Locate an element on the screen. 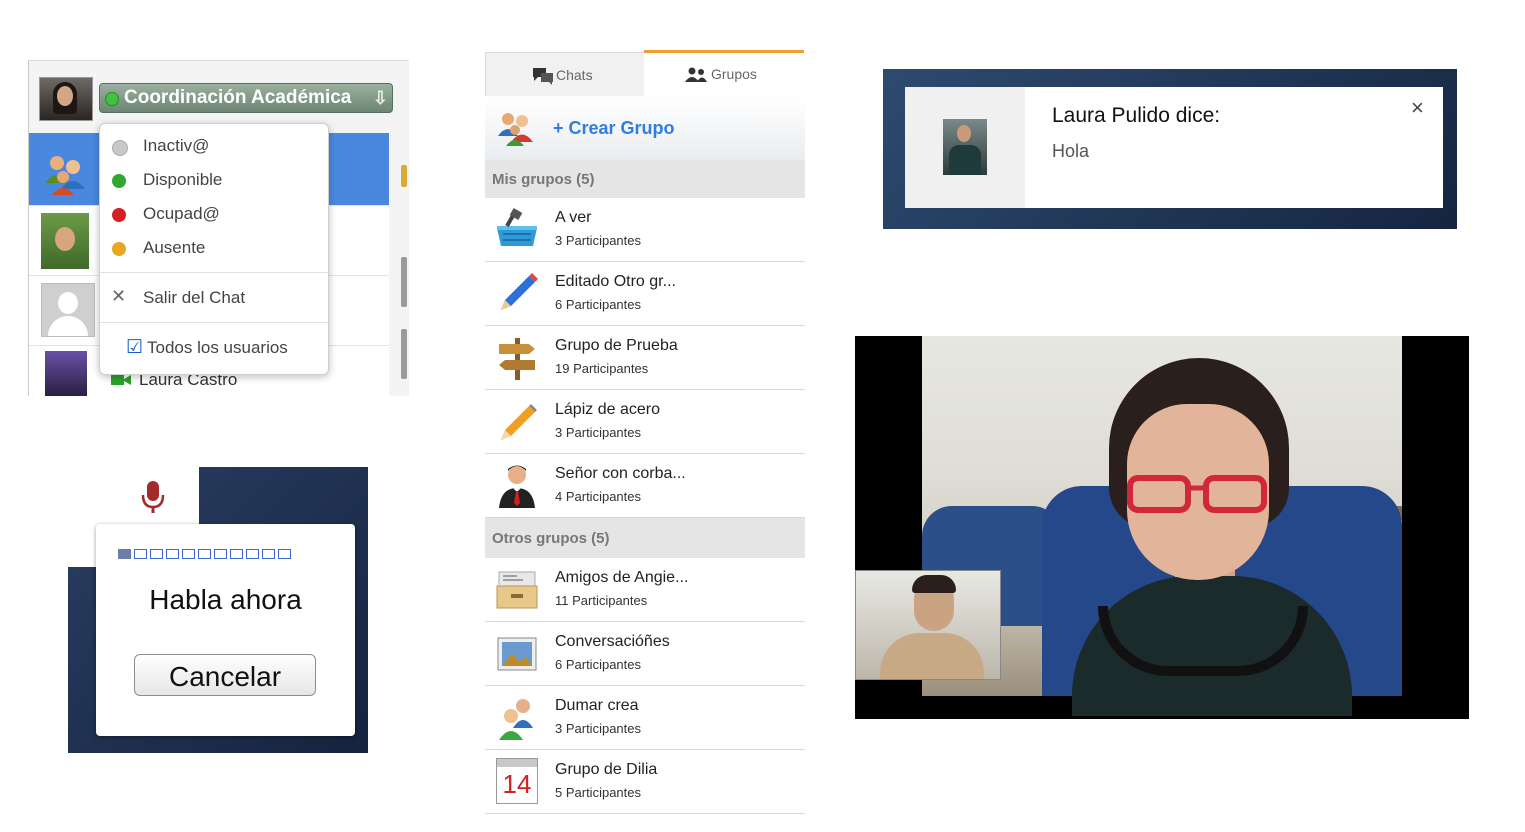 This screenshot has height=832, width=1525. status-option-label: Disponible is located at coordinates (183, 179).